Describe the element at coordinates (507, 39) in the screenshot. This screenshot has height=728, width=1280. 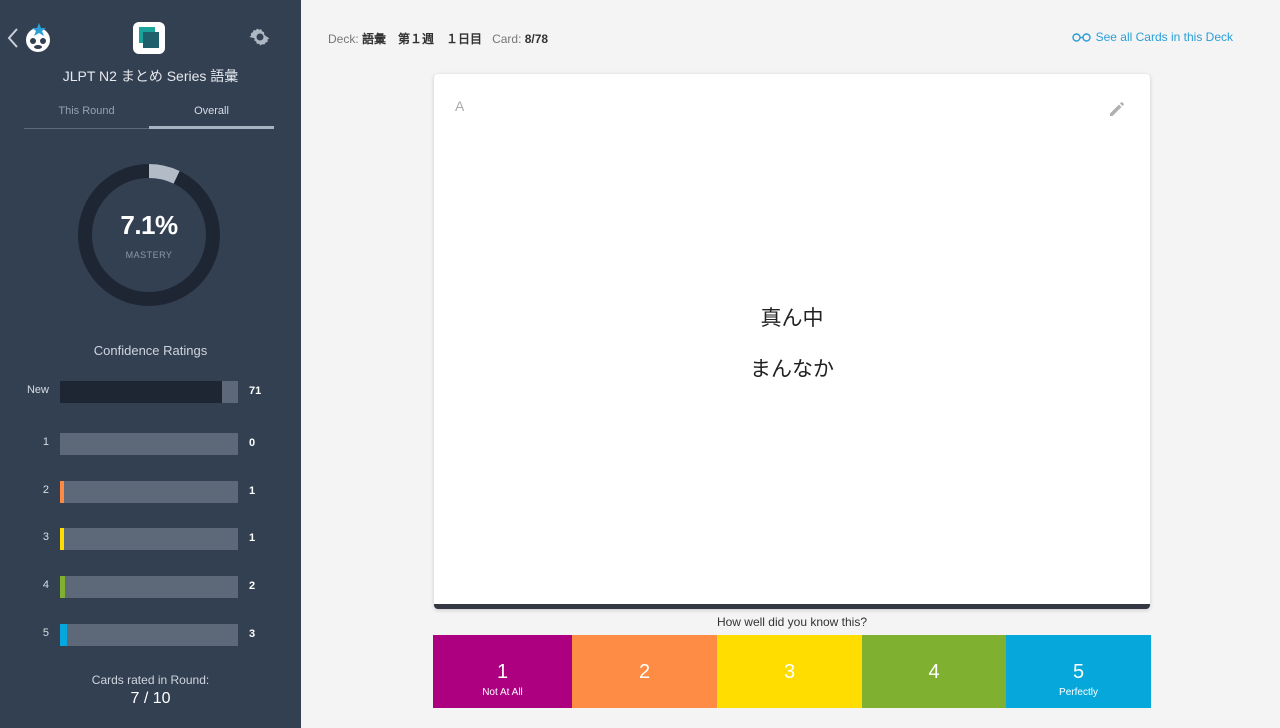
I see `card-label: Card:` at that location.